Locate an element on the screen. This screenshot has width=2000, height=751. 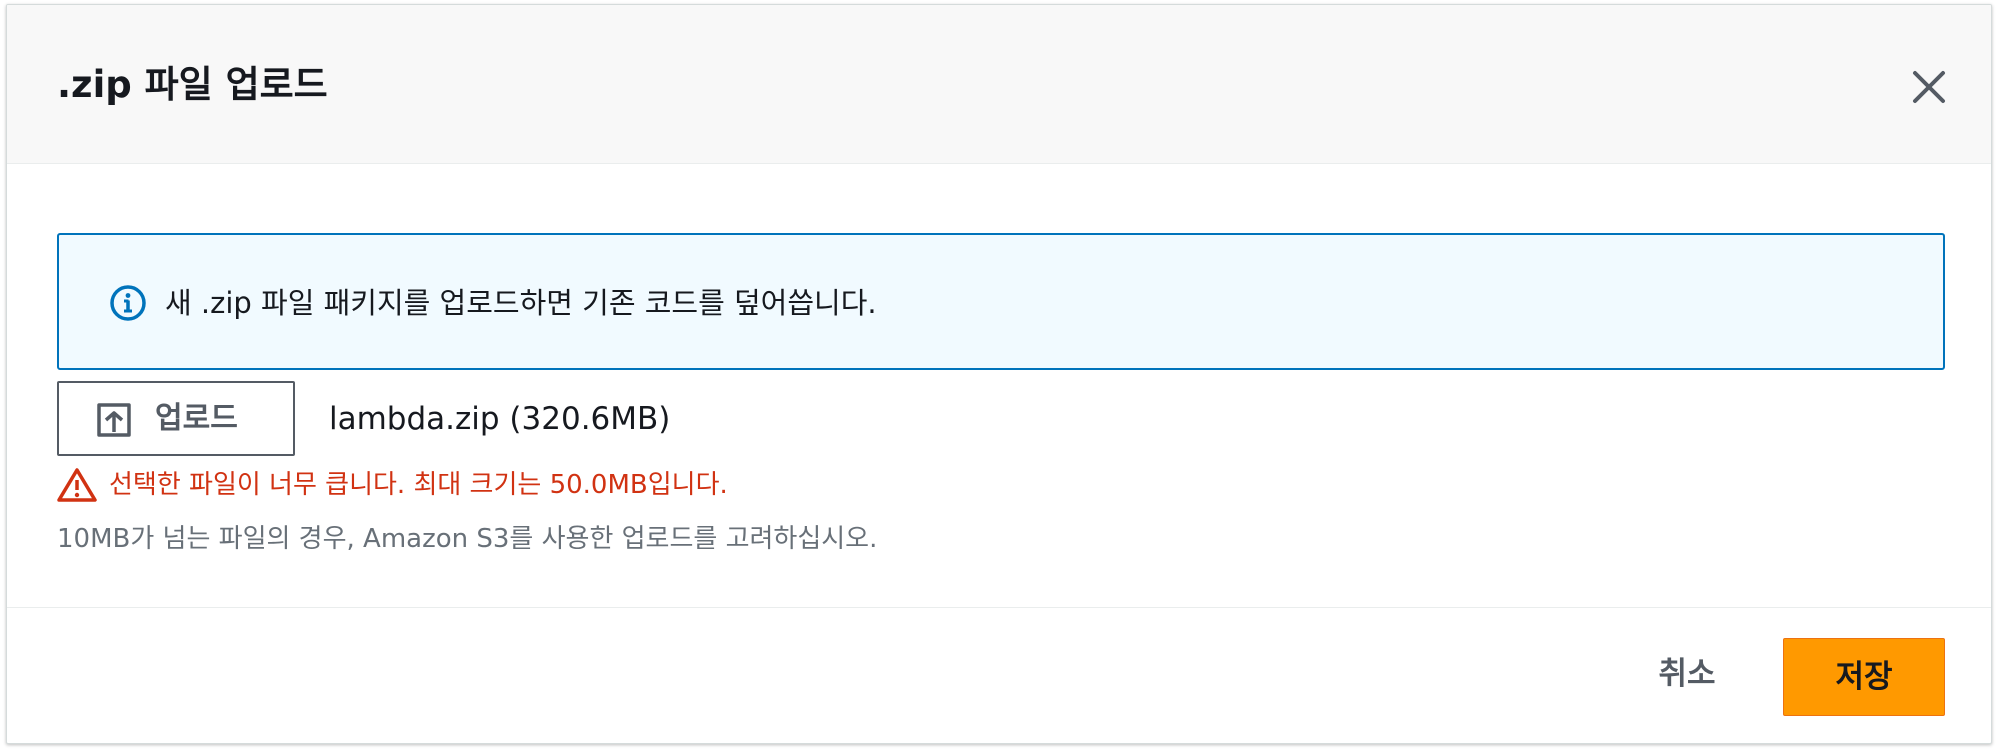
selected-file-name: lambda.zip (320.6MB) is located at coordinates (500, 419).